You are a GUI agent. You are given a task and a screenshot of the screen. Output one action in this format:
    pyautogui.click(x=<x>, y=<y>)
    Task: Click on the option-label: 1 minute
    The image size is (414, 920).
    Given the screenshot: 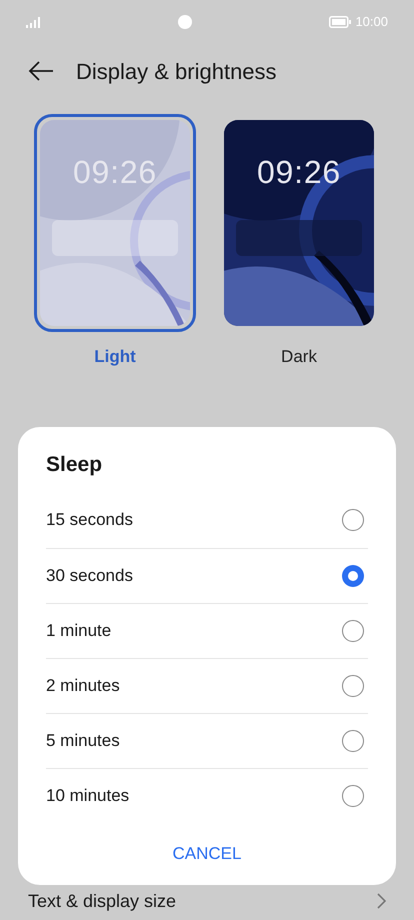 What is the action you would take?
    pyautogui.click(x=79, y=631)
    